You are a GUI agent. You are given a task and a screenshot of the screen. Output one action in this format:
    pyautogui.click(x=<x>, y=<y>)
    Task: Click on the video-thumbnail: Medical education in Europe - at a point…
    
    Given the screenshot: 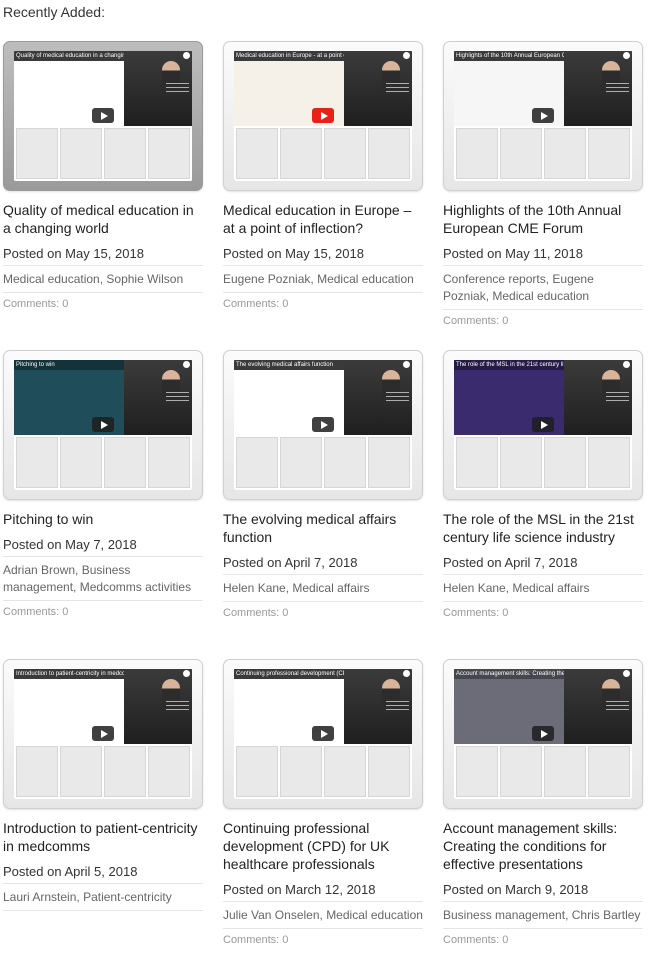 What is the action you would take?
    pyautogui.click(x=323, y=116)
    